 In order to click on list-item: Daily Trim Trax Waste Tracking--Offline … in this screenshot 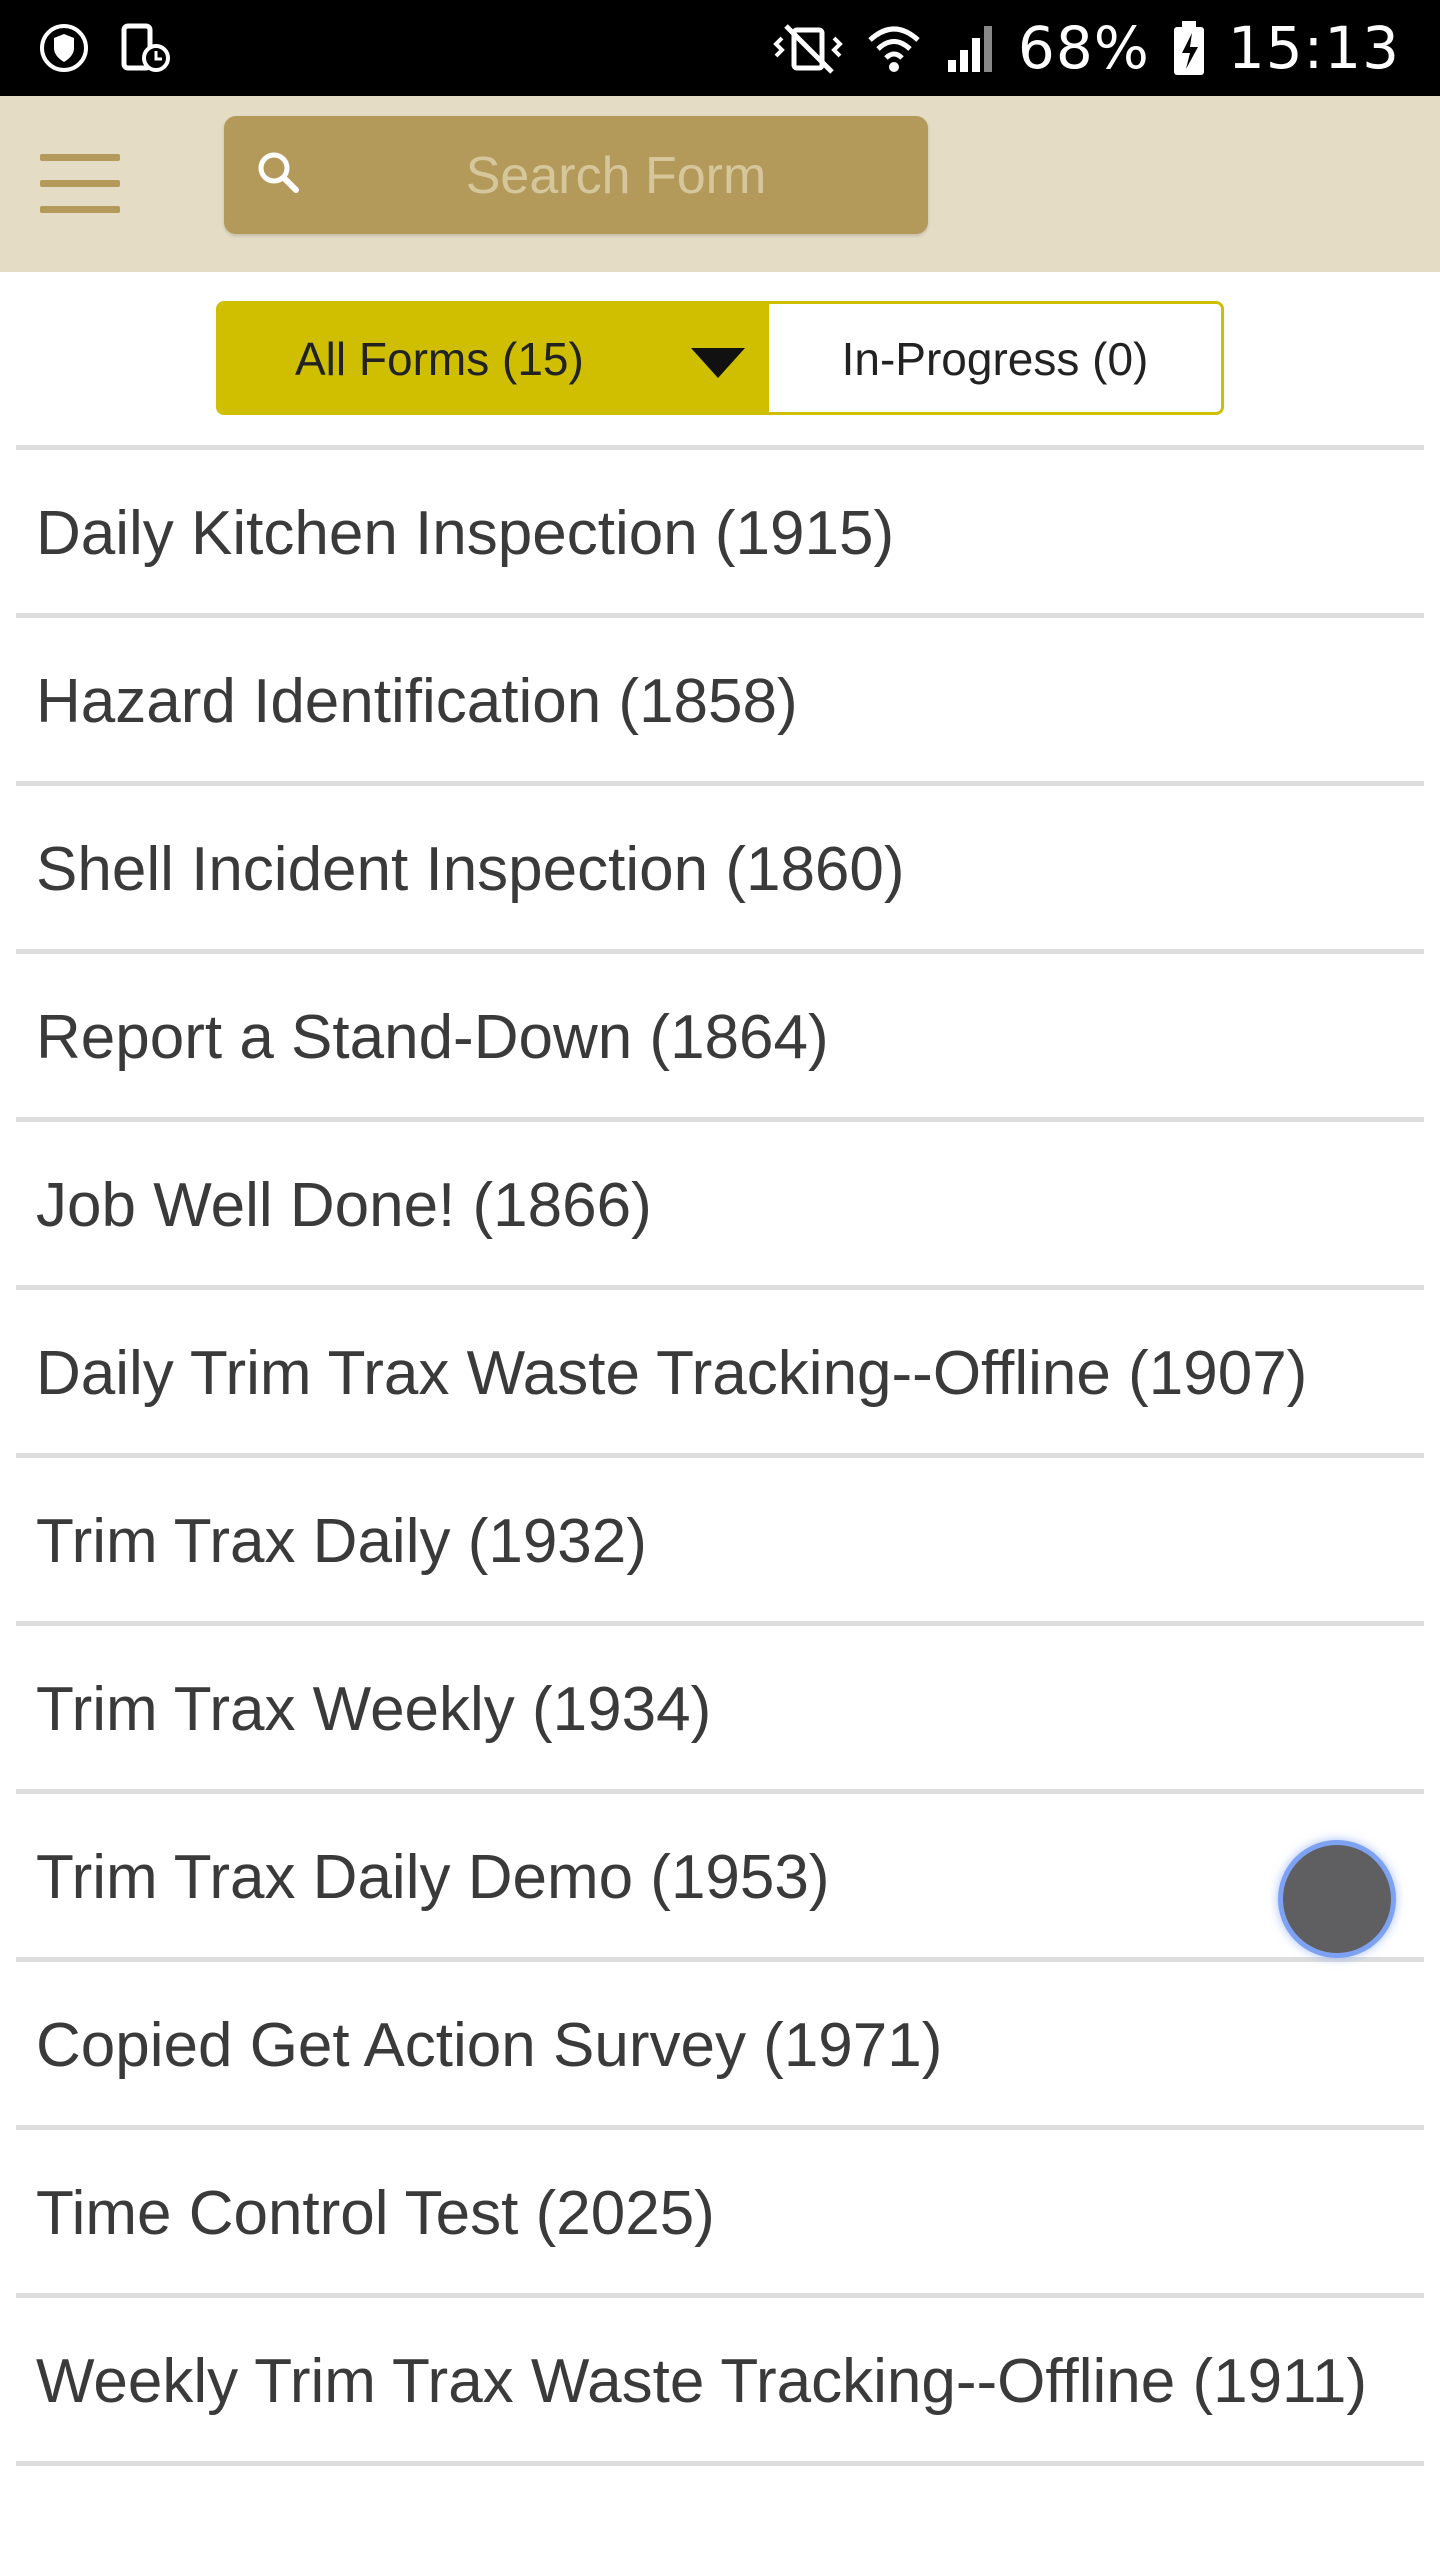, I will do `click(720, 1374)`.